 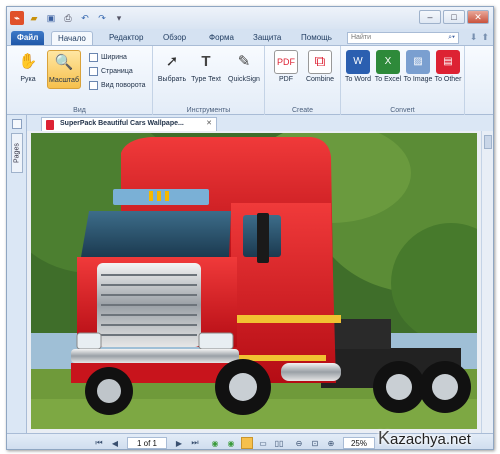 I want to click on rotate-view-label: Вид поворота, so click(x=123, y=85).